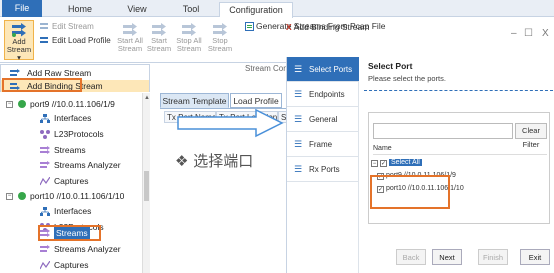 Image resolution: width=554 pixels, height=273 pixels. What do you see at coordinates (249, 26) in the screenshot?
I see `pcap-file-icon` at bounding box center [249, 26].